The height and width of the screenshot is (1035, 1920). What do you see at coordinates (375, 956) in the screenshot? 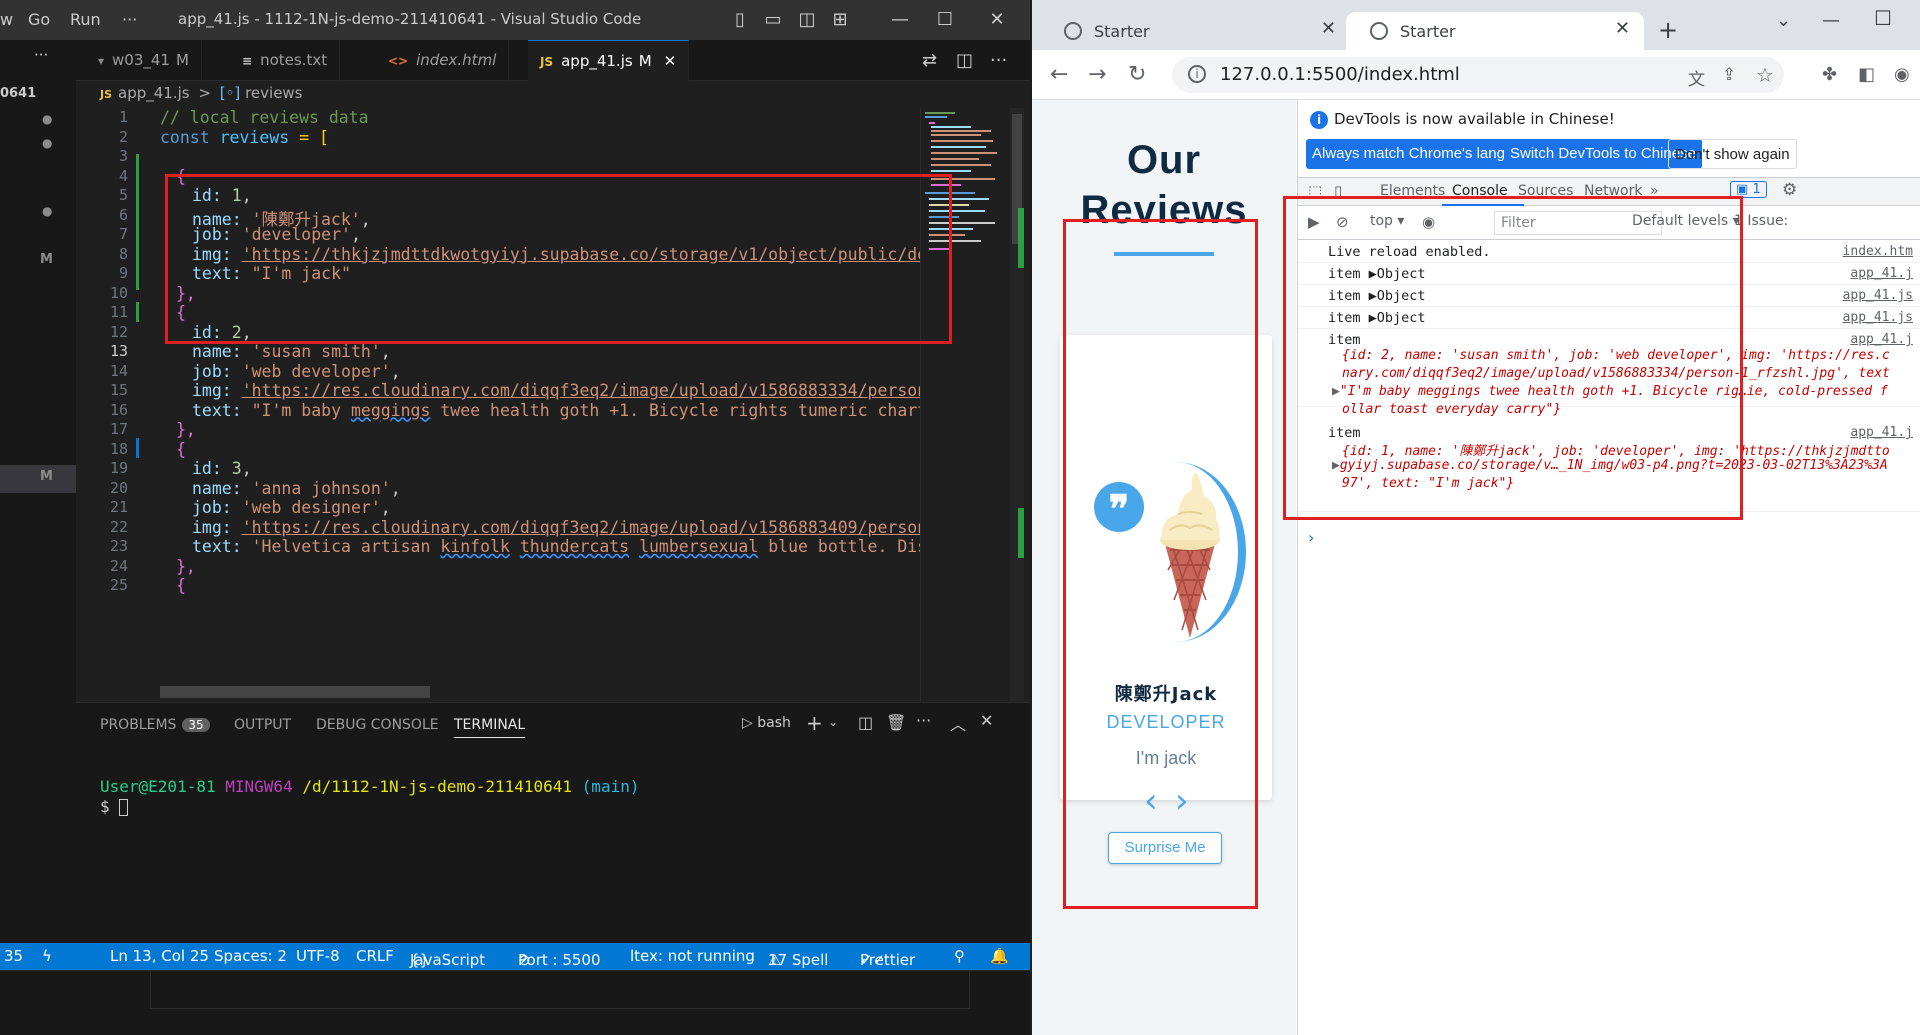
I see `status-eol: CRLF` at bounding box center [375, 956].